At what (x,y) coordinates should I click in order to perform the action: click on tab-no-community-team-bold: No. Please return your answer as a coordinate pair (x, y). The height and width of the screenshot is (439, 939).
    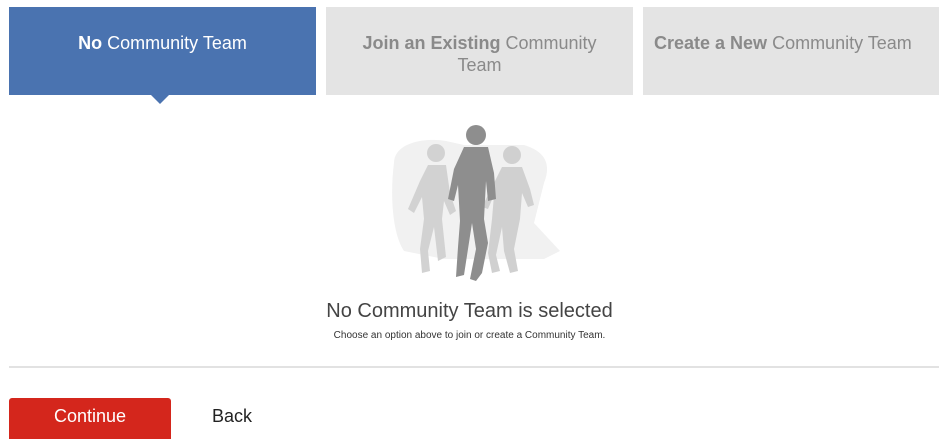
    Looking at the image, I should click on (90, 43).